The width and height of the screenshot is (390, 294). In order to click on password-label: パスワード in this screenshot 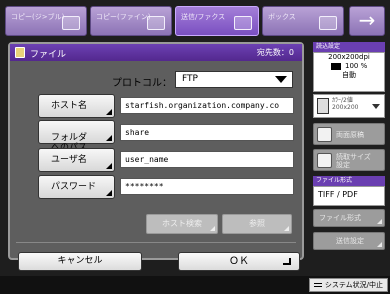, I will do `click(74, 187)`.